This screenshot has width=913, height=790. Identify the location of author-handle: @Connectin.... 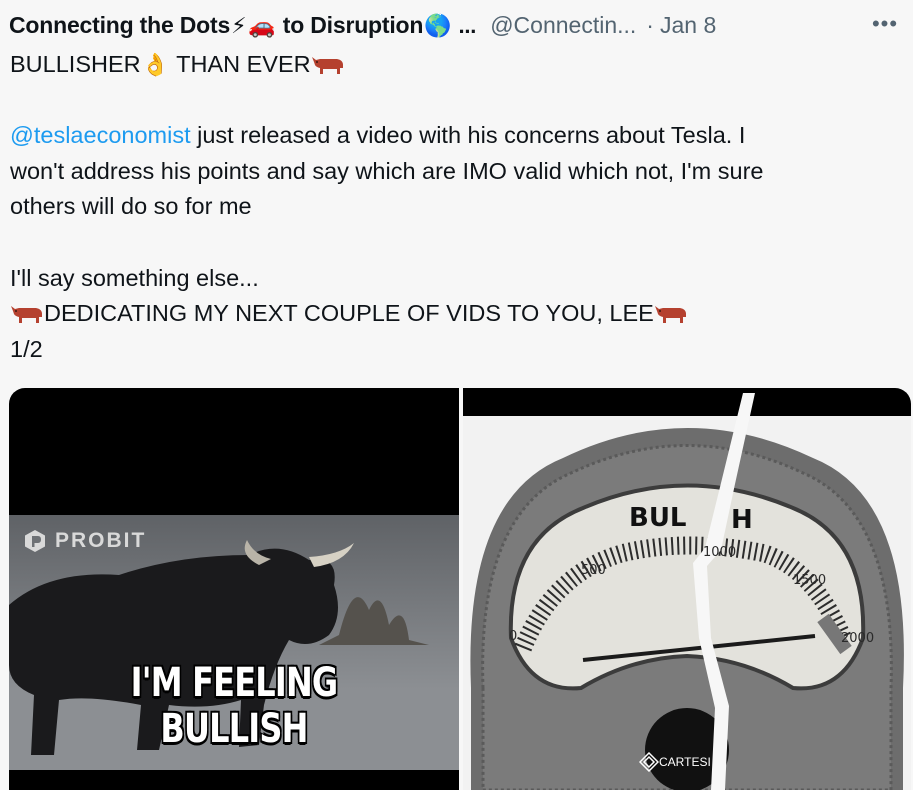
(563, 25).